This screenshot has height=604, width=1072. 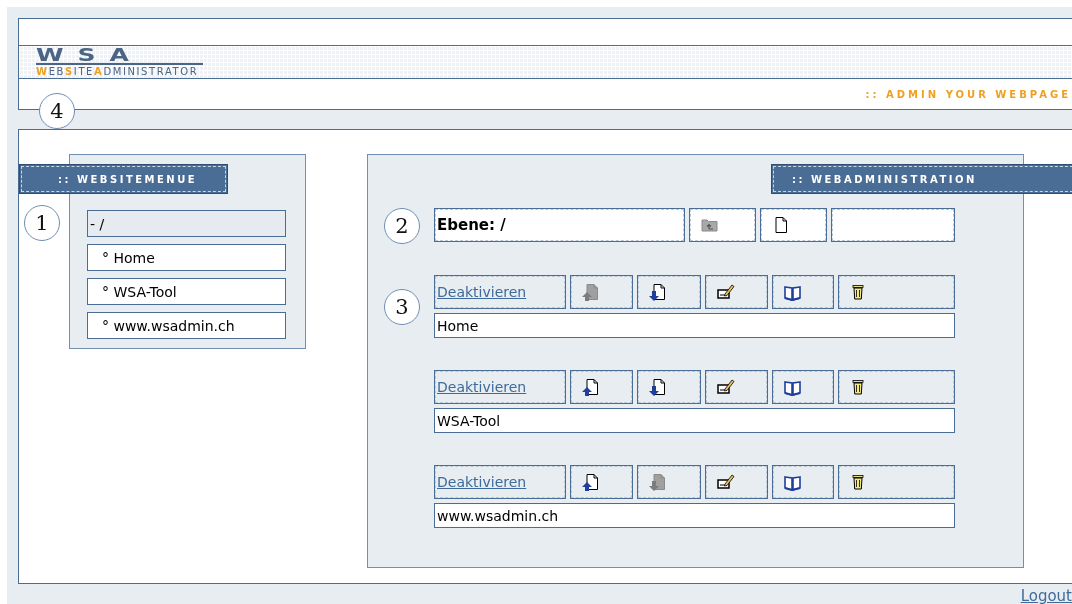 What do you see at coordinates (694, 515) in the screenshot?
I see `page-name-field: www.wsadmin.ch` at bounding box center [694, 515].